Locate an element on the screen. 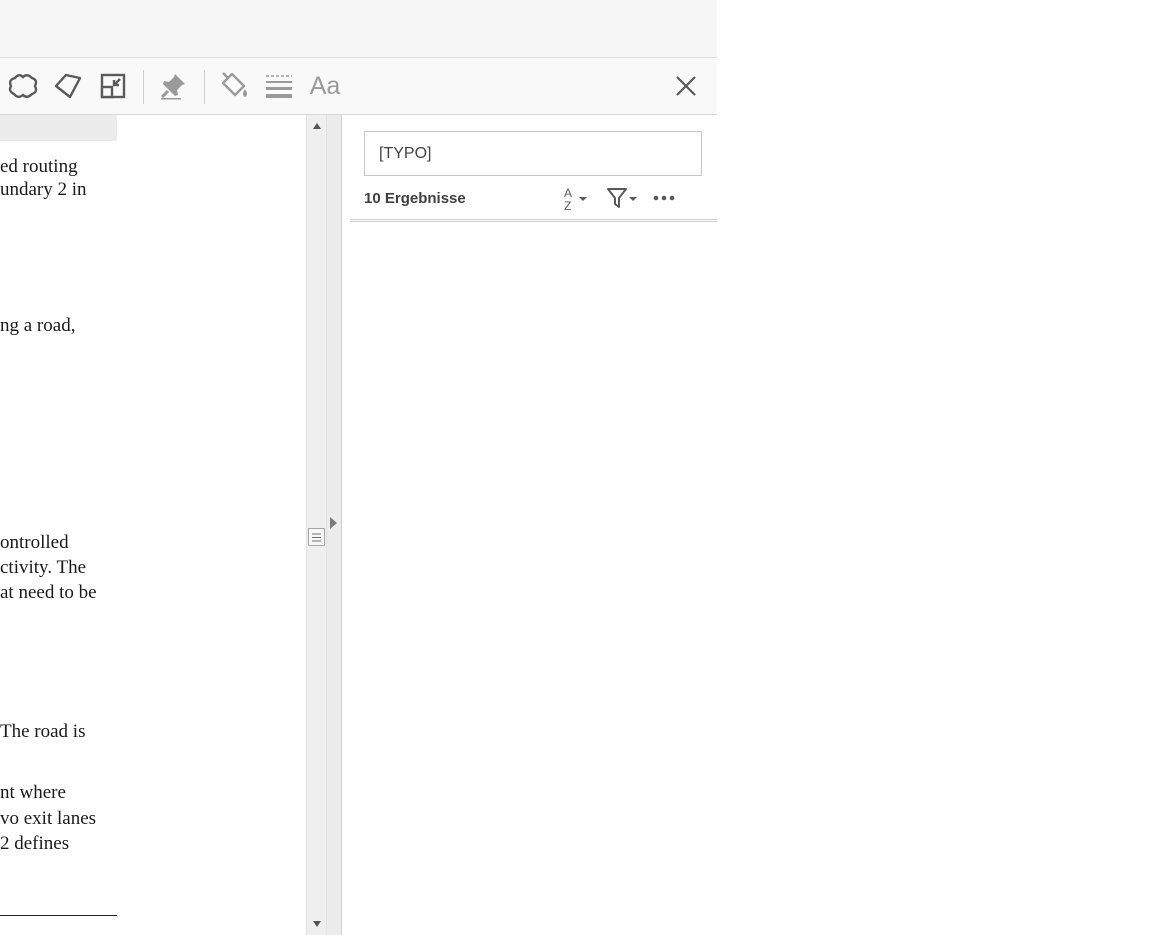 This screenshot has height=935, width=1152. title-bar is located at coordinates (358, 29).